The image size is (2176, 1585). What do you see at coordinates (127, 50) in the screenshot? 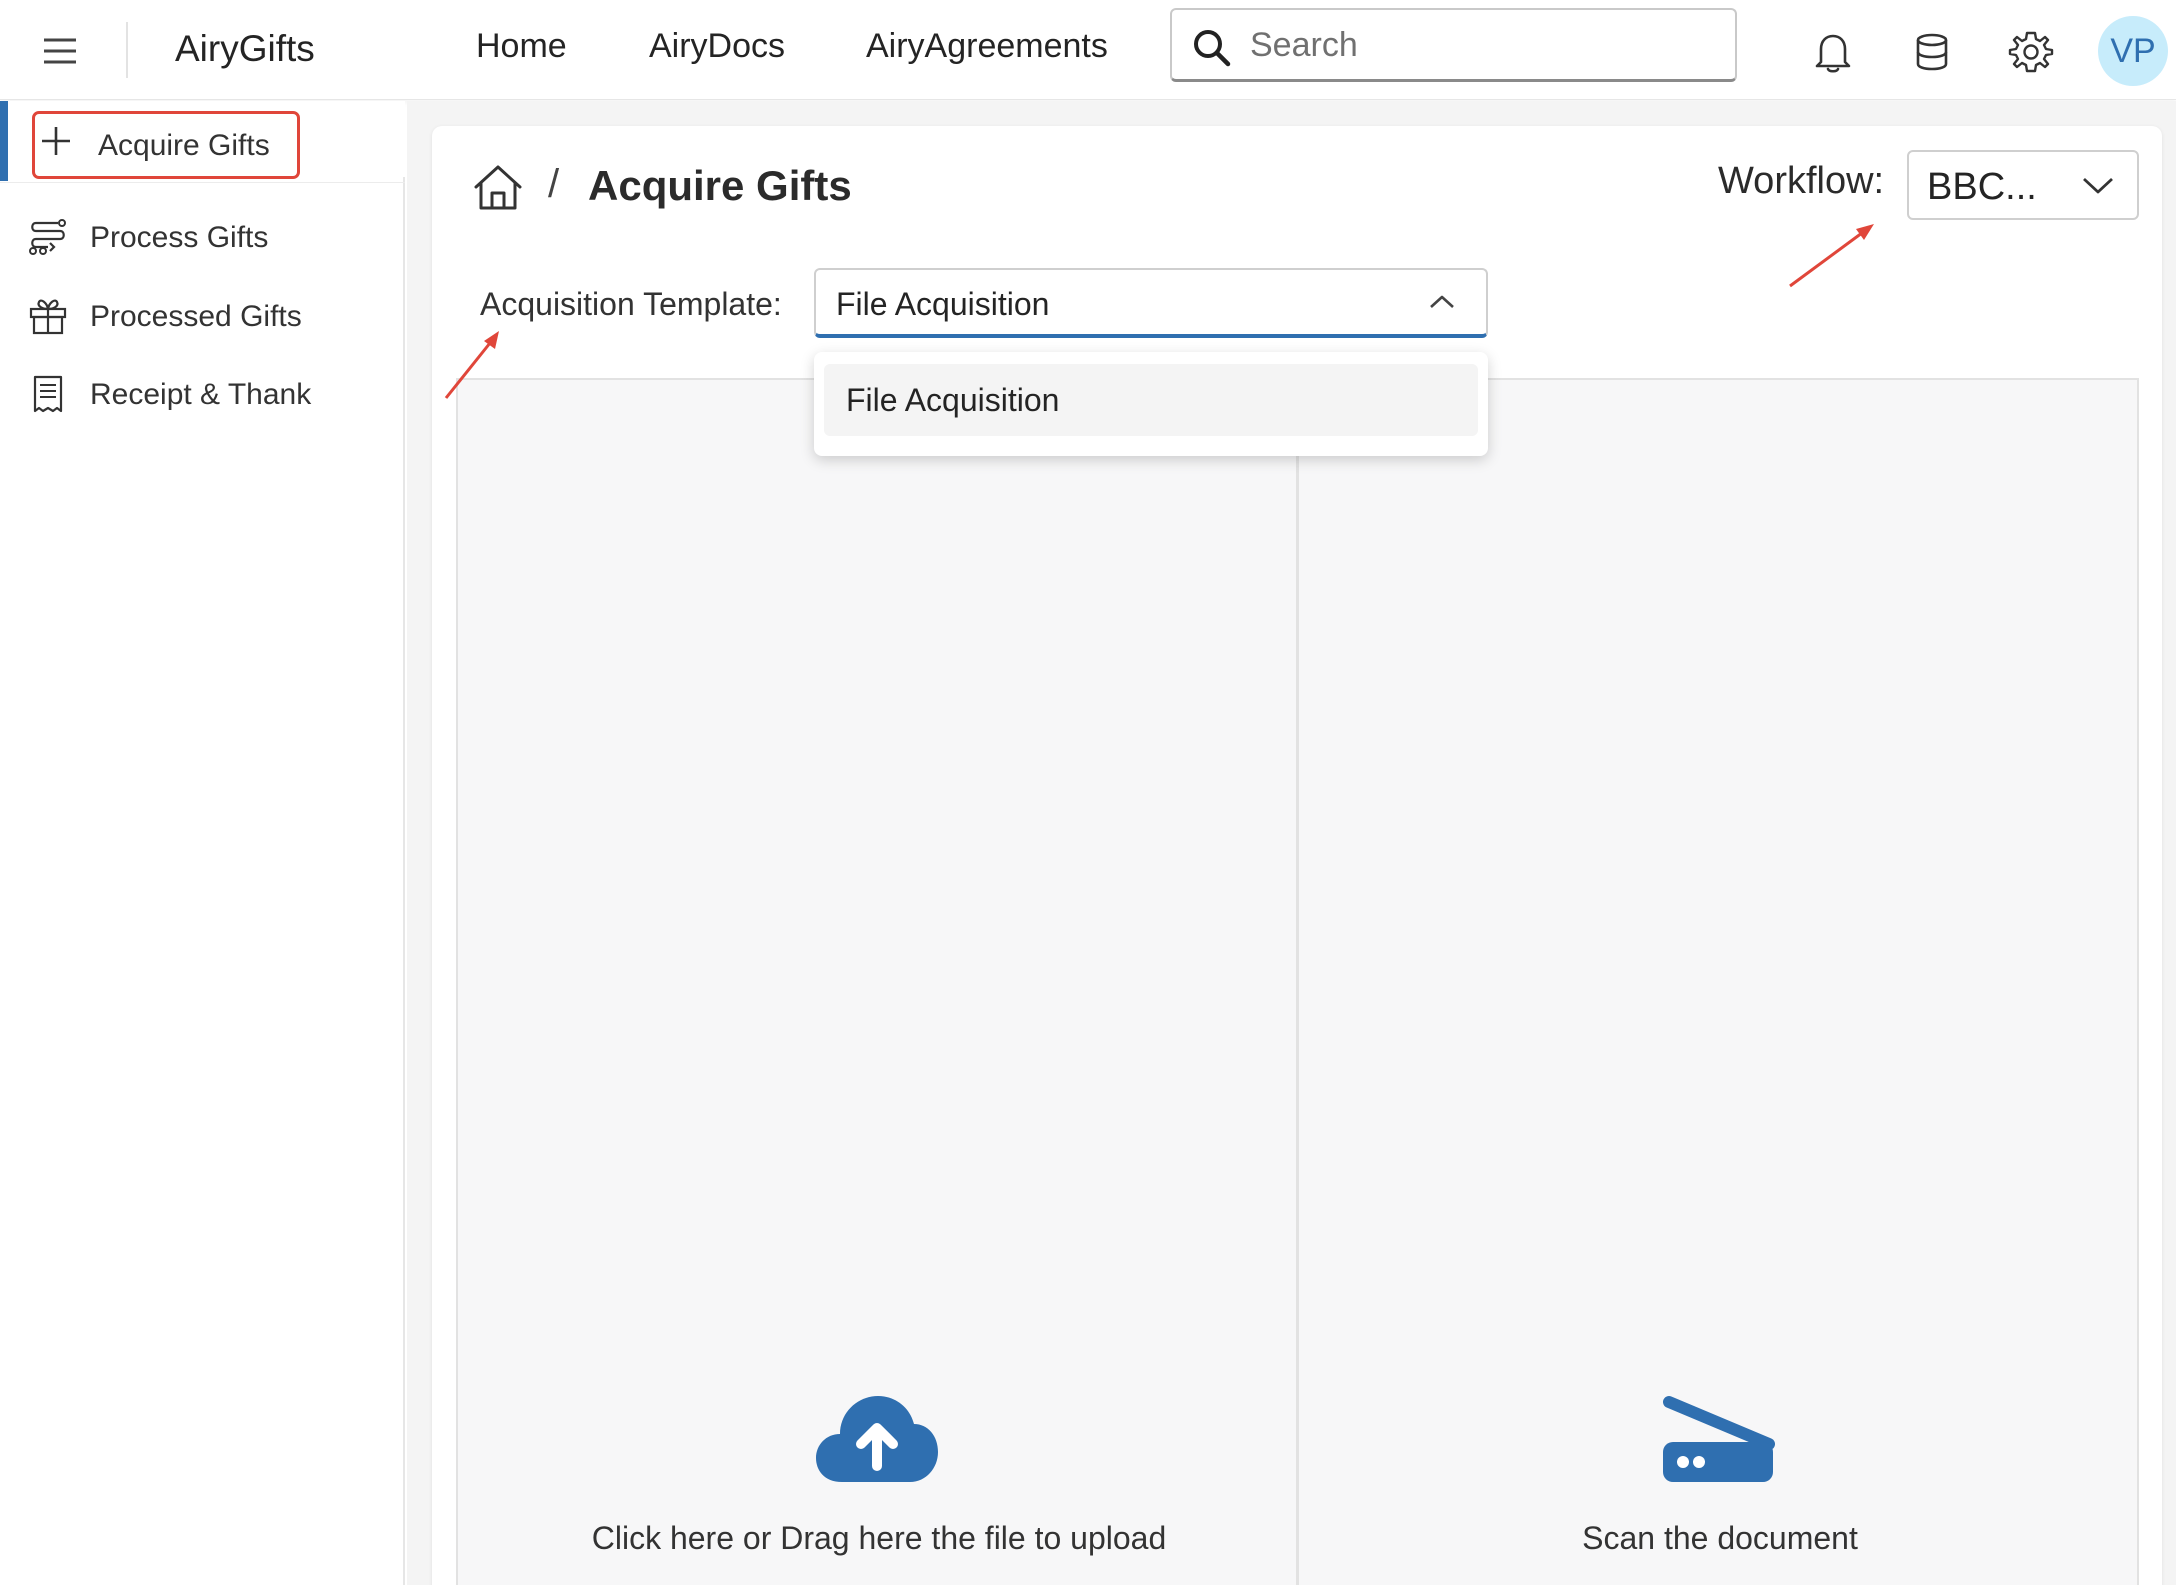
I see `topbar-divider` at bounding box center [127, 50].